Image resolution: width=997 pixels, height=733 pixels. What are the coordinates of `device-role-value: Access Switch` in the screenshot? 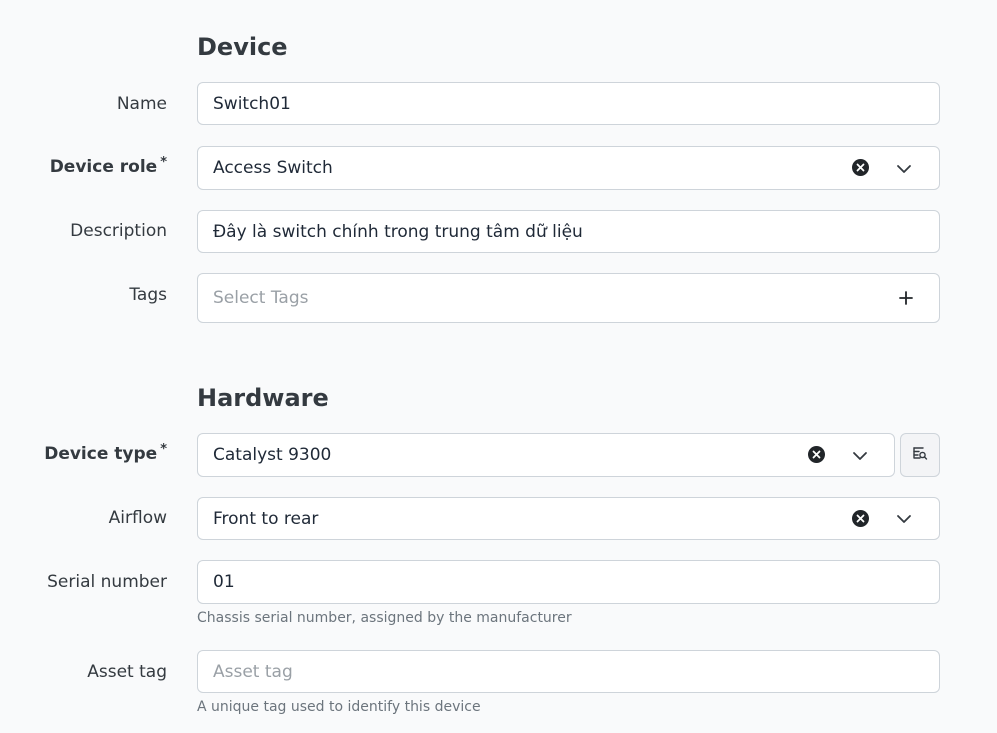 It's located at (273, 168).